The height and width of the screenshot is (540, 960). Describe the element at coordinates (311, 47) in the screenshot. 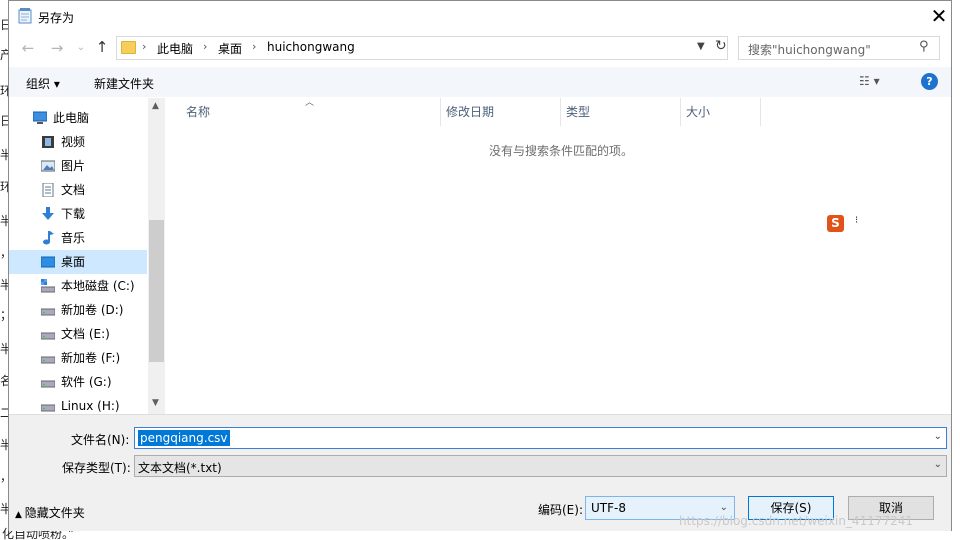

I see `breadcrumb-folder: huichongwang` at that location.